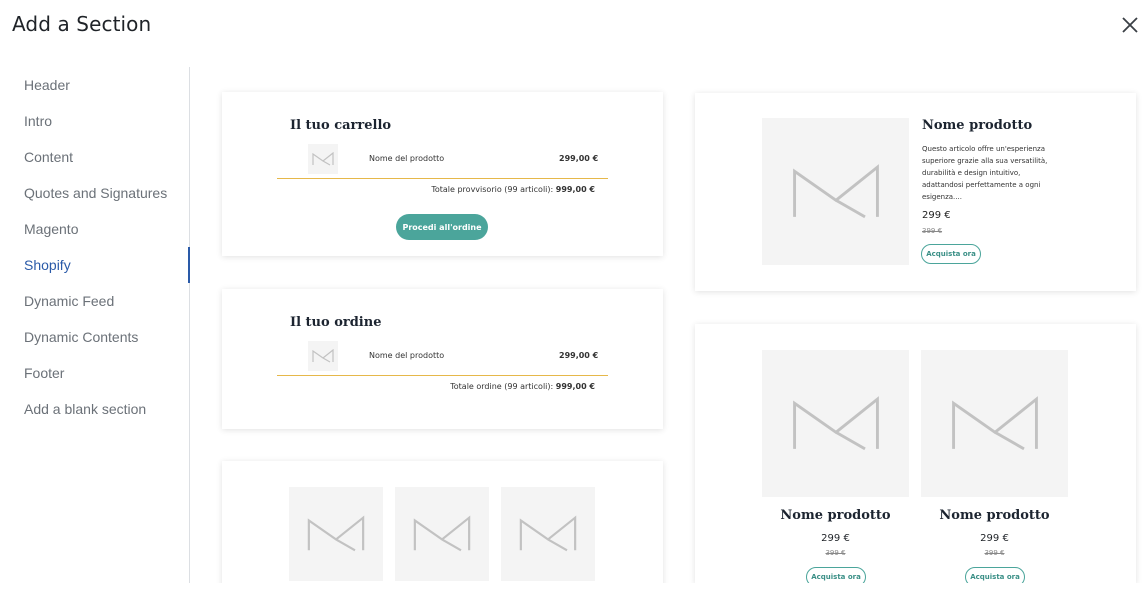 Image resolution: width=1144 pixels, height=592 pixels. What do you see at coordinates (94, 121) in the screenshot?
I see `sidebar-item-intro: Intro` at bounding box center [94, 121].